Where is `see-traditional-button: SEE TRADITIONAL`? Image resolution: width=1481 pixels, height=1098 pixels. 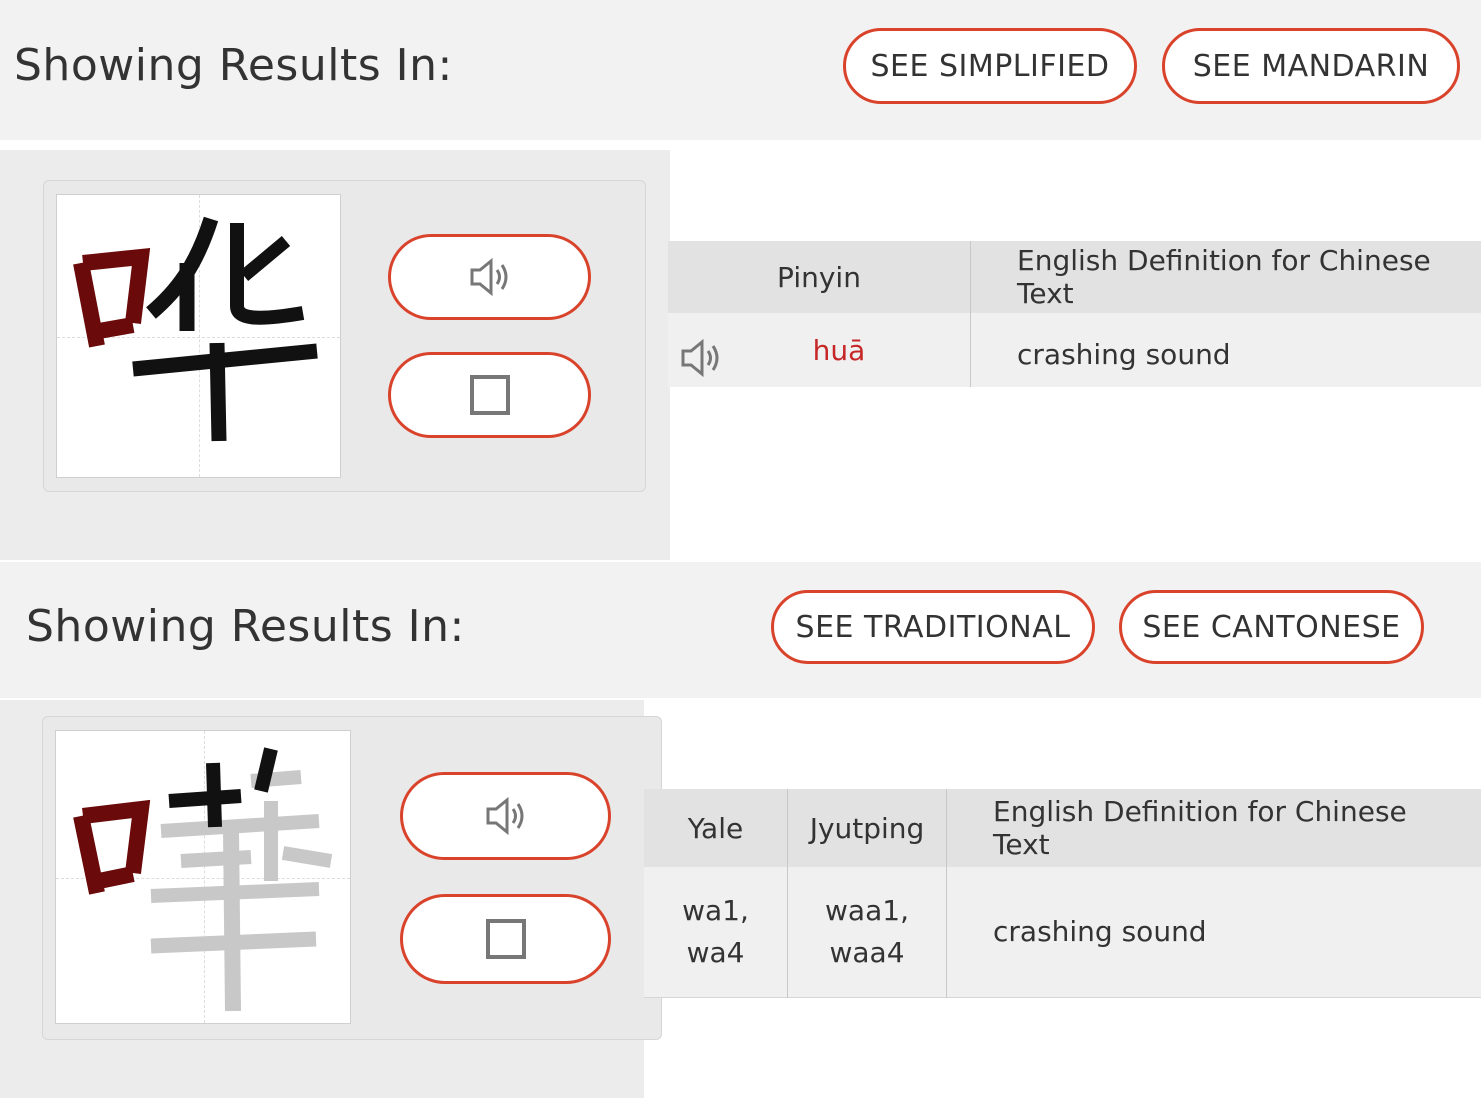 see-traditional-button: SEE TRADITIONAL is located at coordinates (933, 627).